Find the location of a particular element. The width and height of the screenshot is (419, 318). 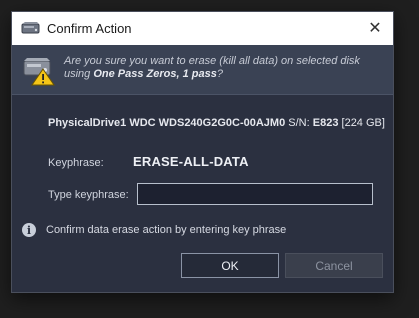

window-title: Confirm Action is located at coordinates (89, 28).